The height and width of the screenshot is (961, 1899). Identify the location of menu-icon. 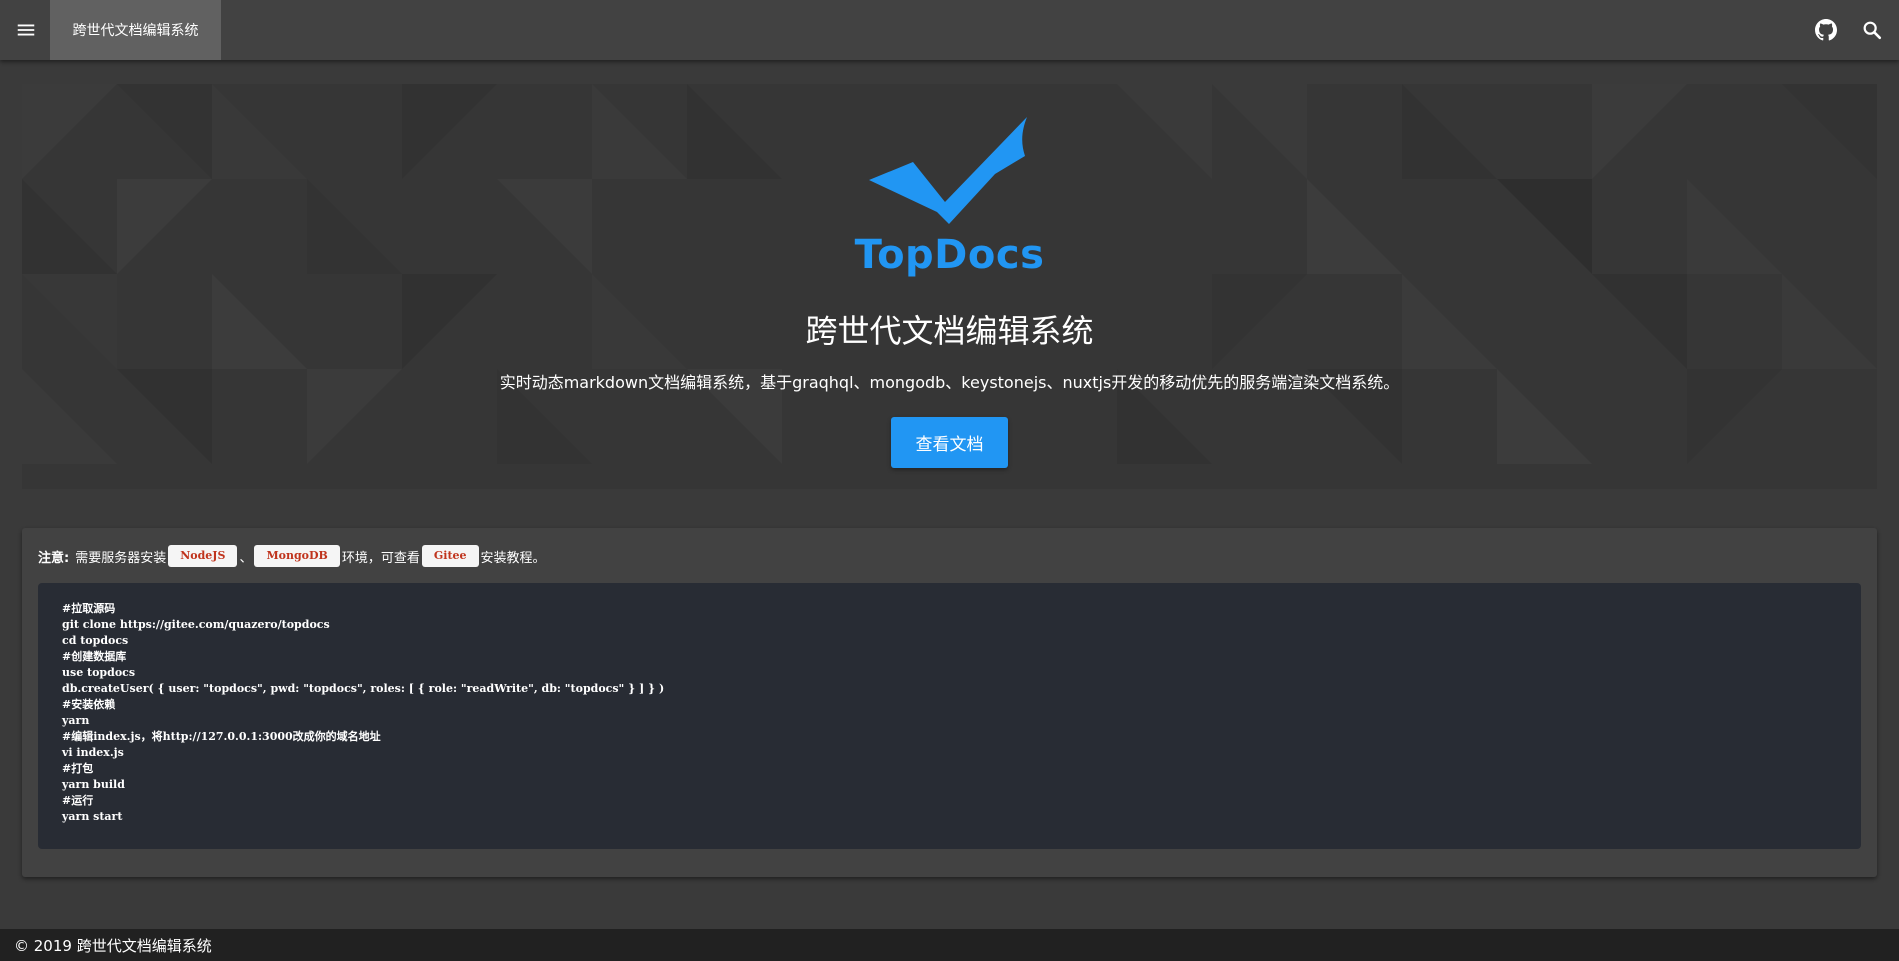
(26, 30).